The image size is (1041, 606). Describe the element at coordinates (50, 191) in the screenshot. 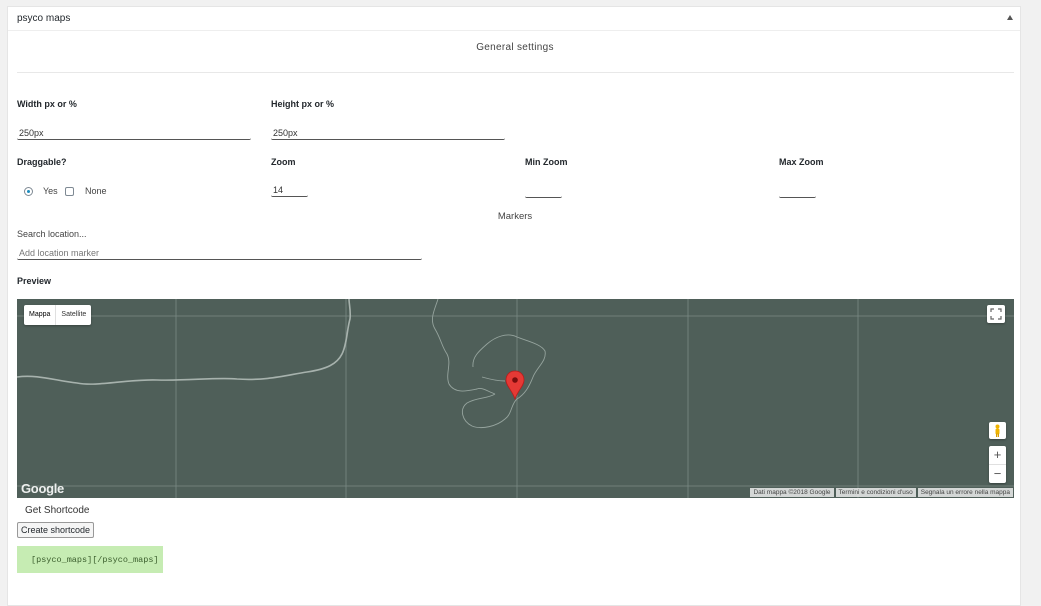

I see `draggable-yes-label: Yes` at that location.